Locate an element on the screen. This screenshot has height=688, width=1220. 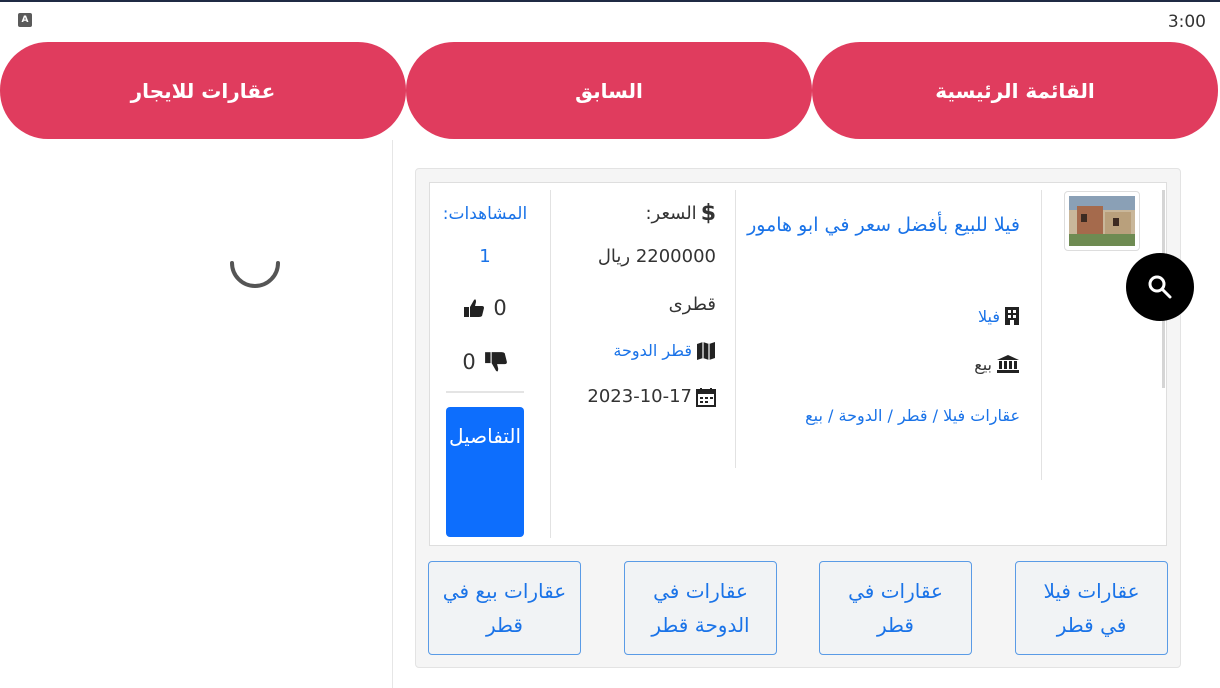
bank-icon is located at coordinates (1008, 364).